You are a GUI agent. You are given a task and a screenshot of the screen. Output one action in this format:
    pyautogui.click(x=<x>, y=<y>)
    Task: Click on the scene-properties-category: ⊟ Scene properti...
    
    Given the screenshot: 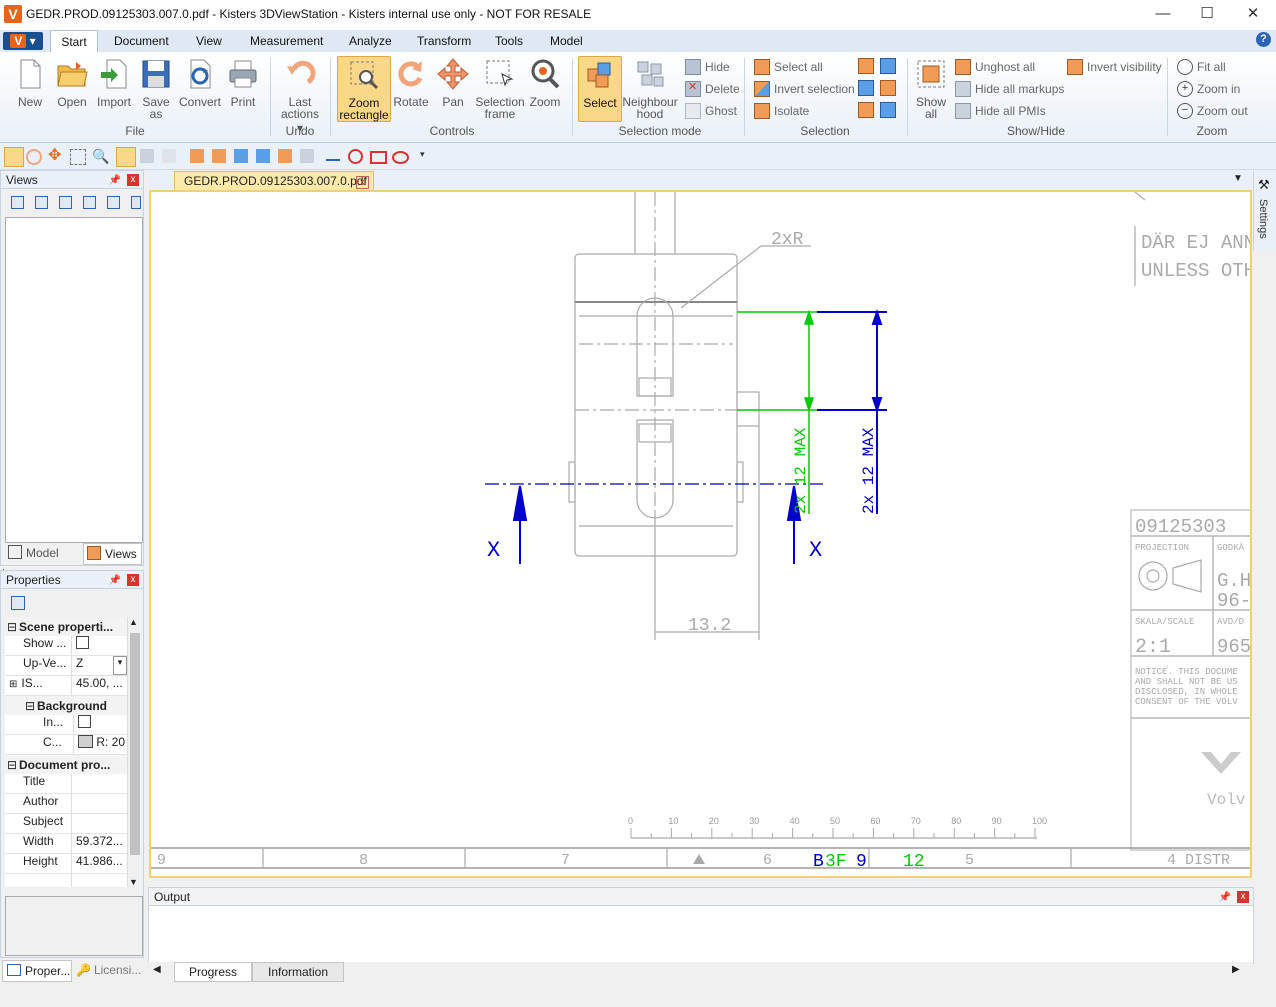 What is the action you would take?
    pyautogui.click(x=66, y=626)
    